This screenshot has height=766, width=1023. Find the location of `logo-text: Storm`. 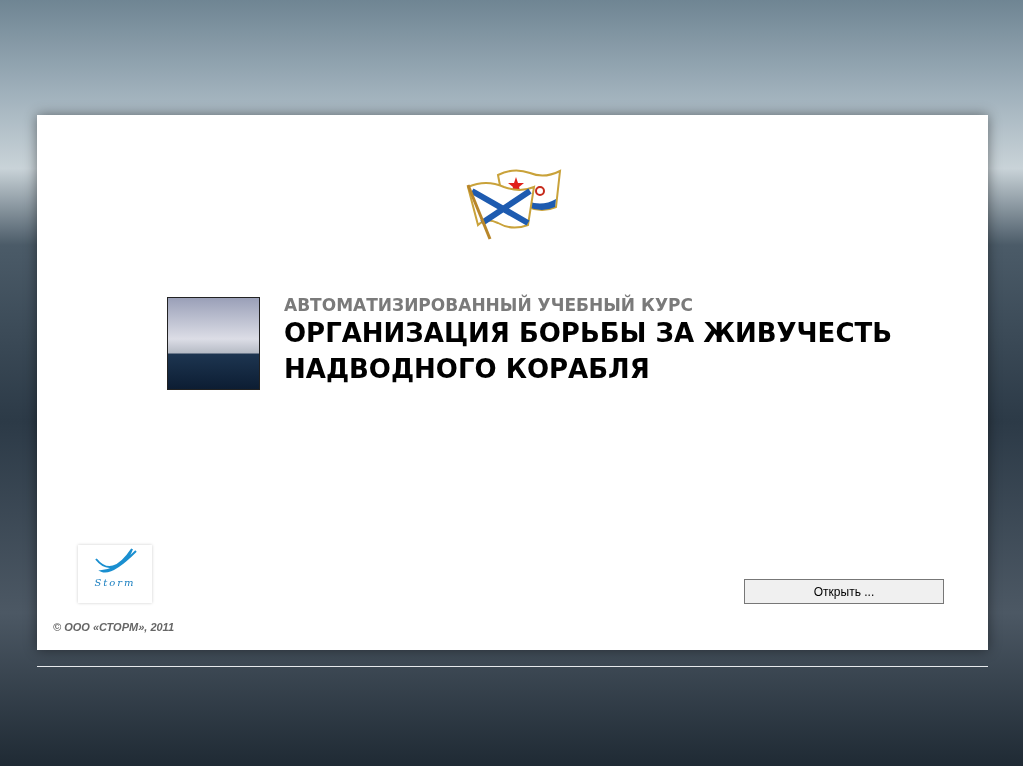

logo-text: Storm is located at coordinates (115, 583).